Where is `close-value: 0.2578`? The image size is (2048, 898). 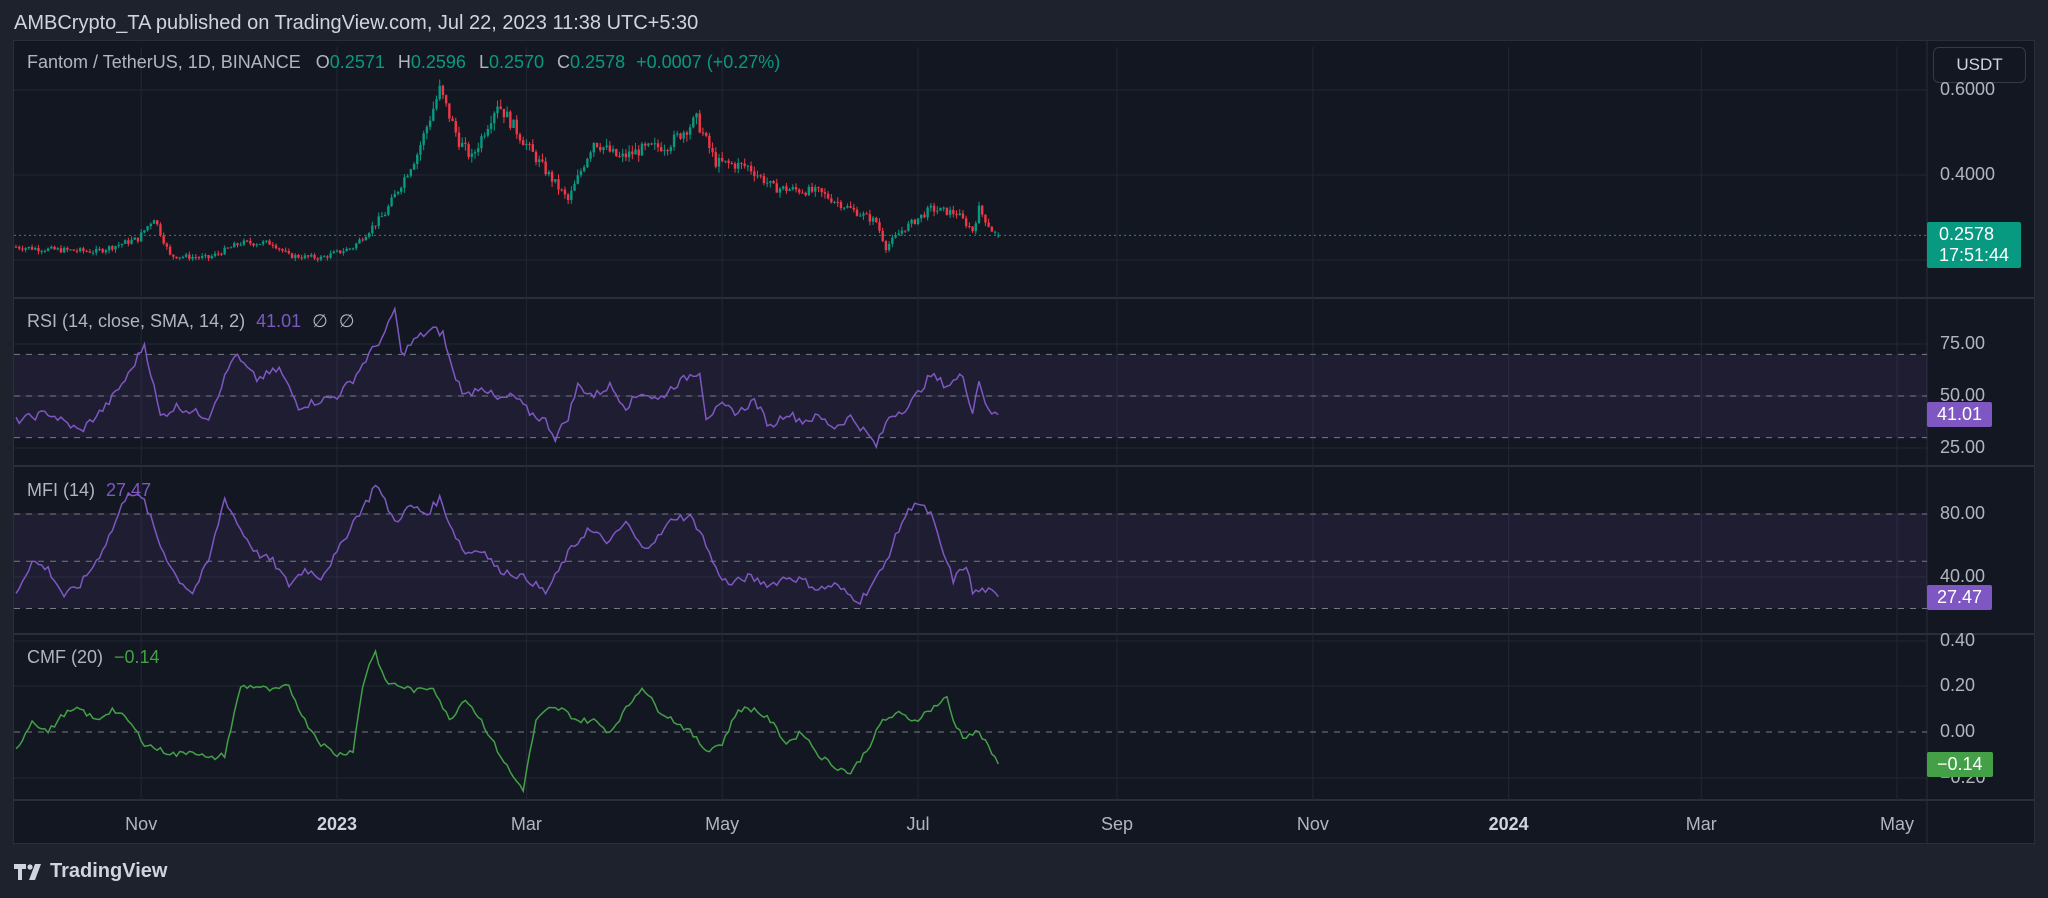 close-value: 0.2578 is located at coordinates (598, 62).